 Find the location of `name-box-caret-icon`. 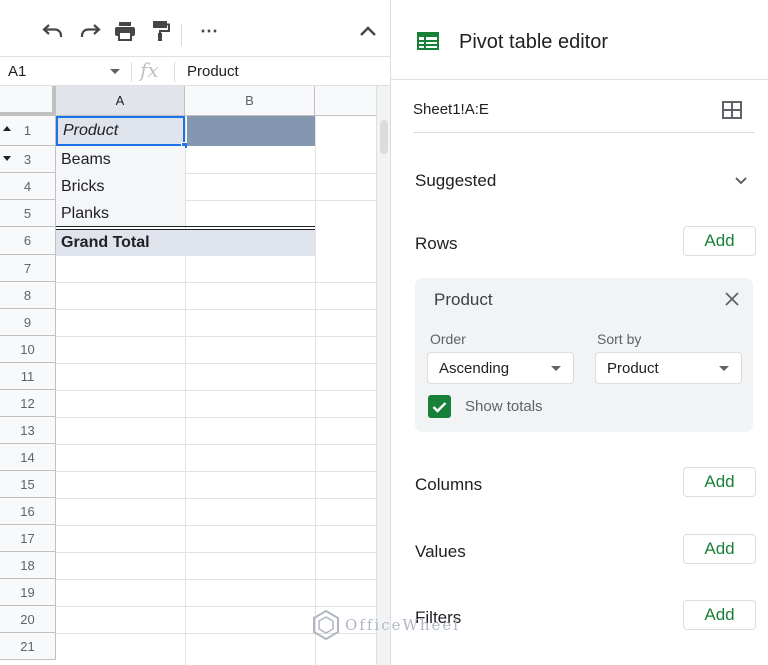

name-box-caret-icon is located at coordinates (115, 71).